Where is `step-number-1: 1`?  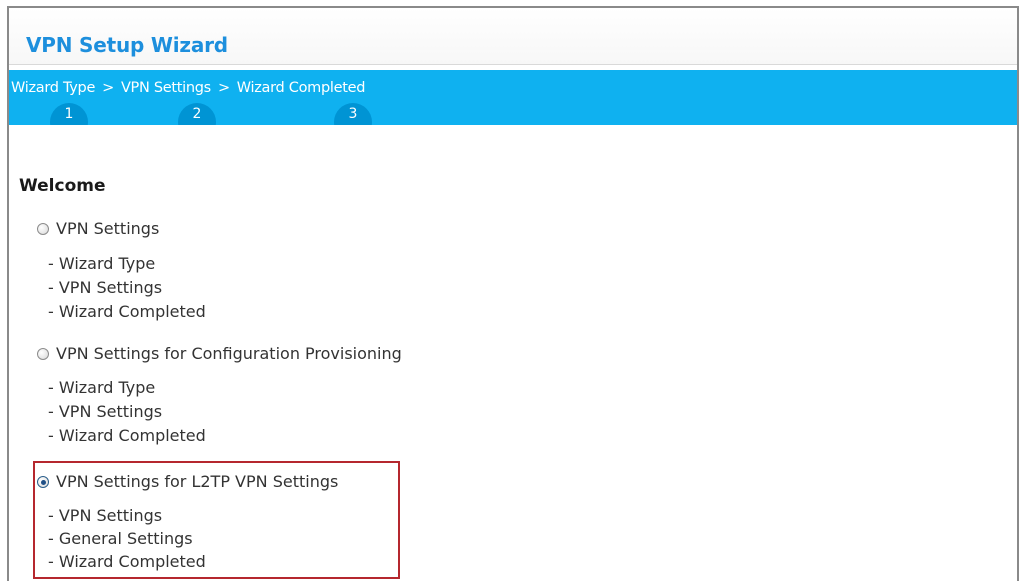 step-number-1: 1 is located at coordinates (69, 114).